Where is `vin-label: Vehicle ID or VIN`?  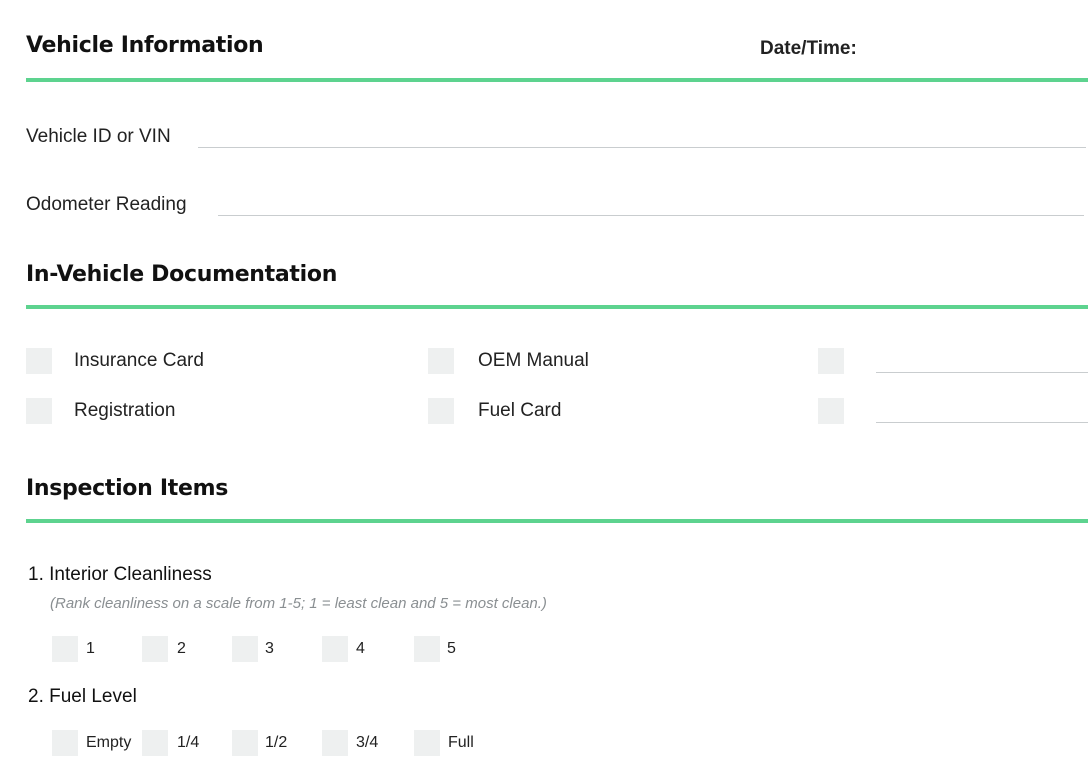
vin-label: Vehicle ID or VIN is located at coordinates (98, 136).